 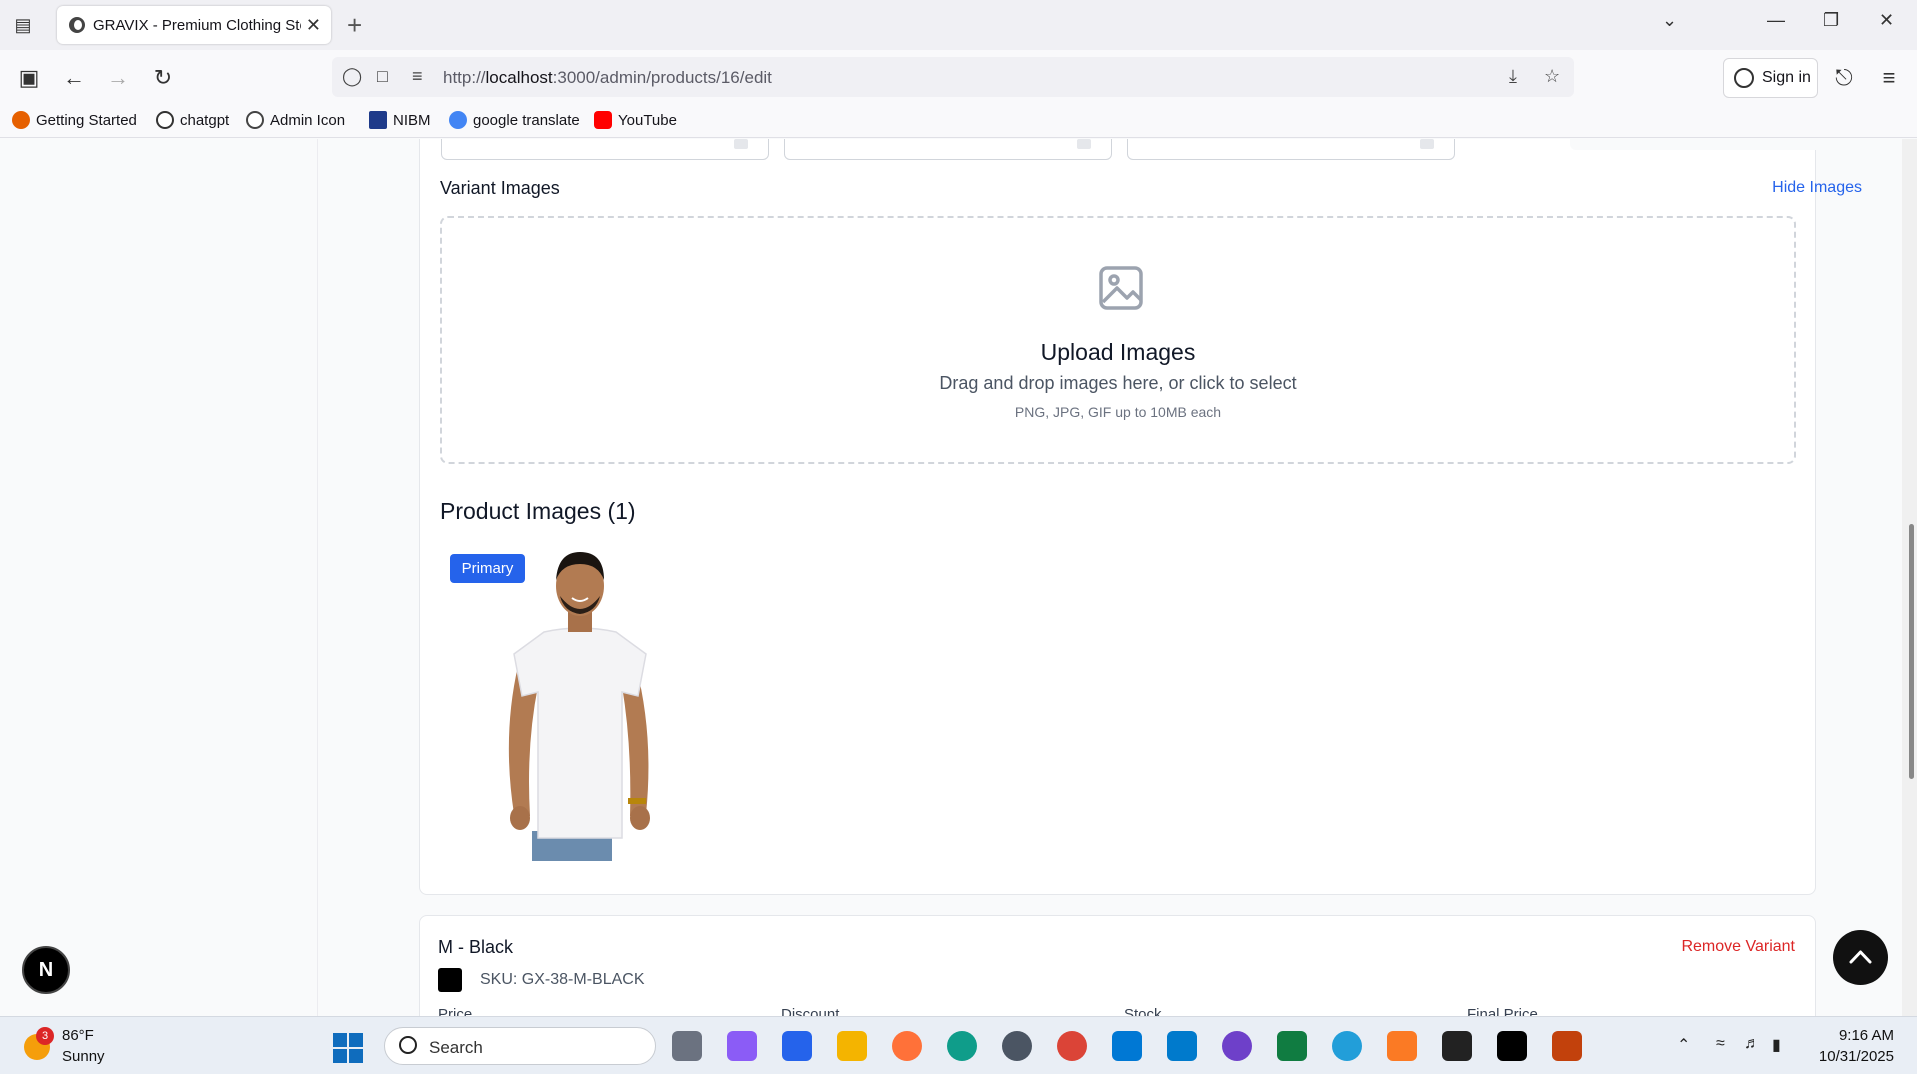 What do you see at coordinates (1786, 77) in the screenshot?
I see `sign-in-label: Sign in` at bounding box center [1786, 77].